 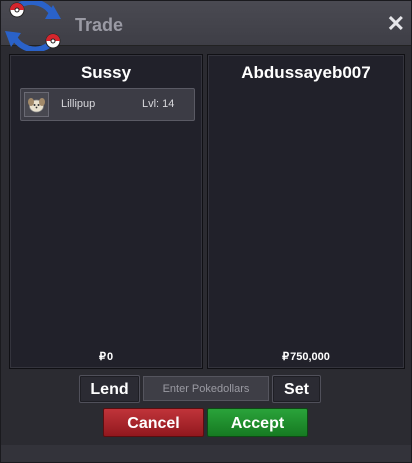 What do you see at coordinates (306, 72) in the screenshot?
I see `partner-name: Abdussayeb007` at bounding box center [306, 72].